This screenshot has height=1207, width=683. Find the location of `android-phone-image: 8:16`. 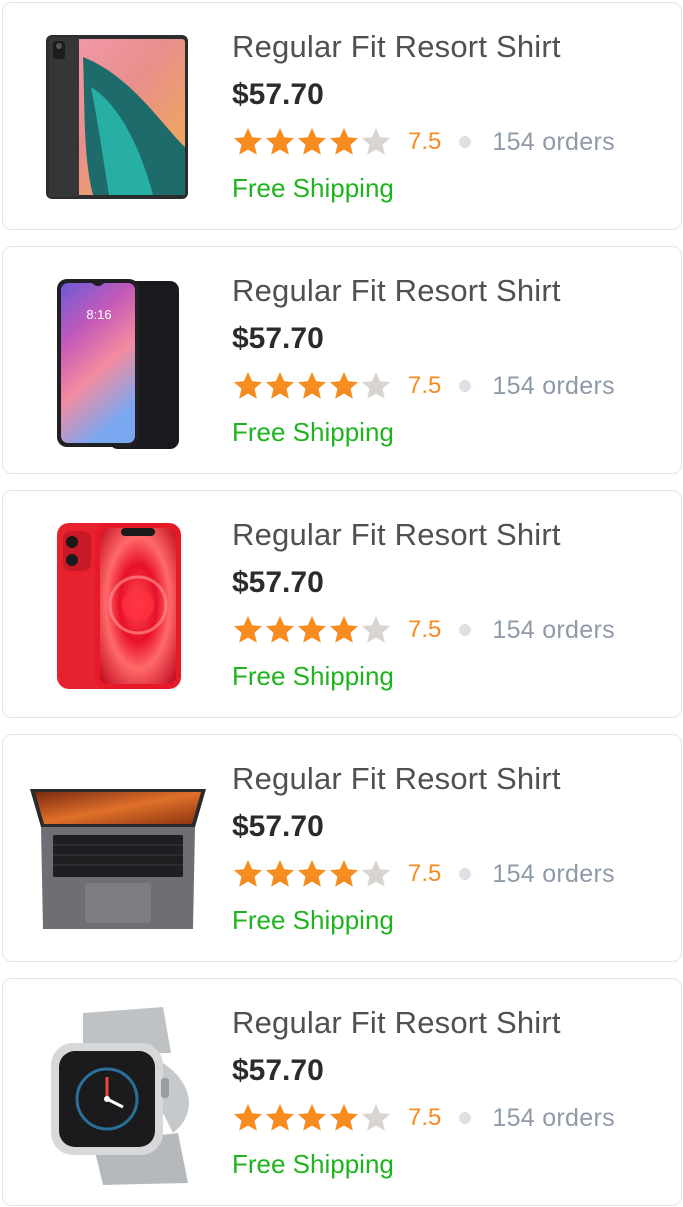

android-phone-image: 8:16 is located at coordinates (113, 361).